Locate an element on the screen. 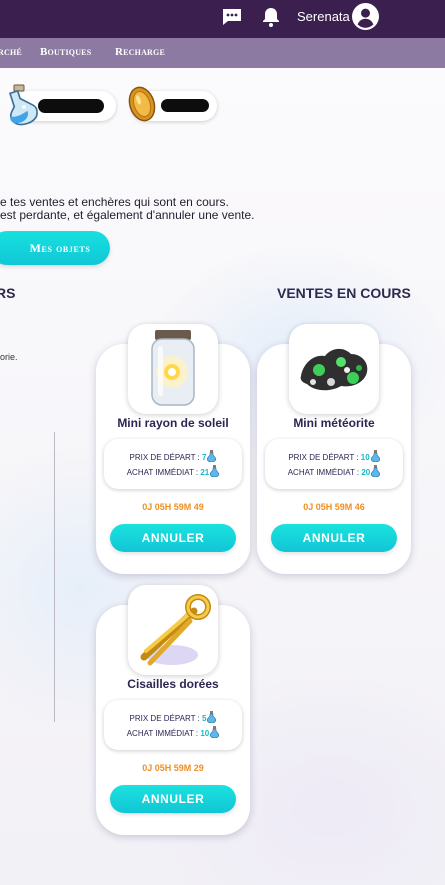 Image resolution: width=445 pixels, height=885 pixels. price-box: PRIX DE DÉPART : 10 ACHAT IMMÉDIAT : 20 is located at coordinates (334, 464).